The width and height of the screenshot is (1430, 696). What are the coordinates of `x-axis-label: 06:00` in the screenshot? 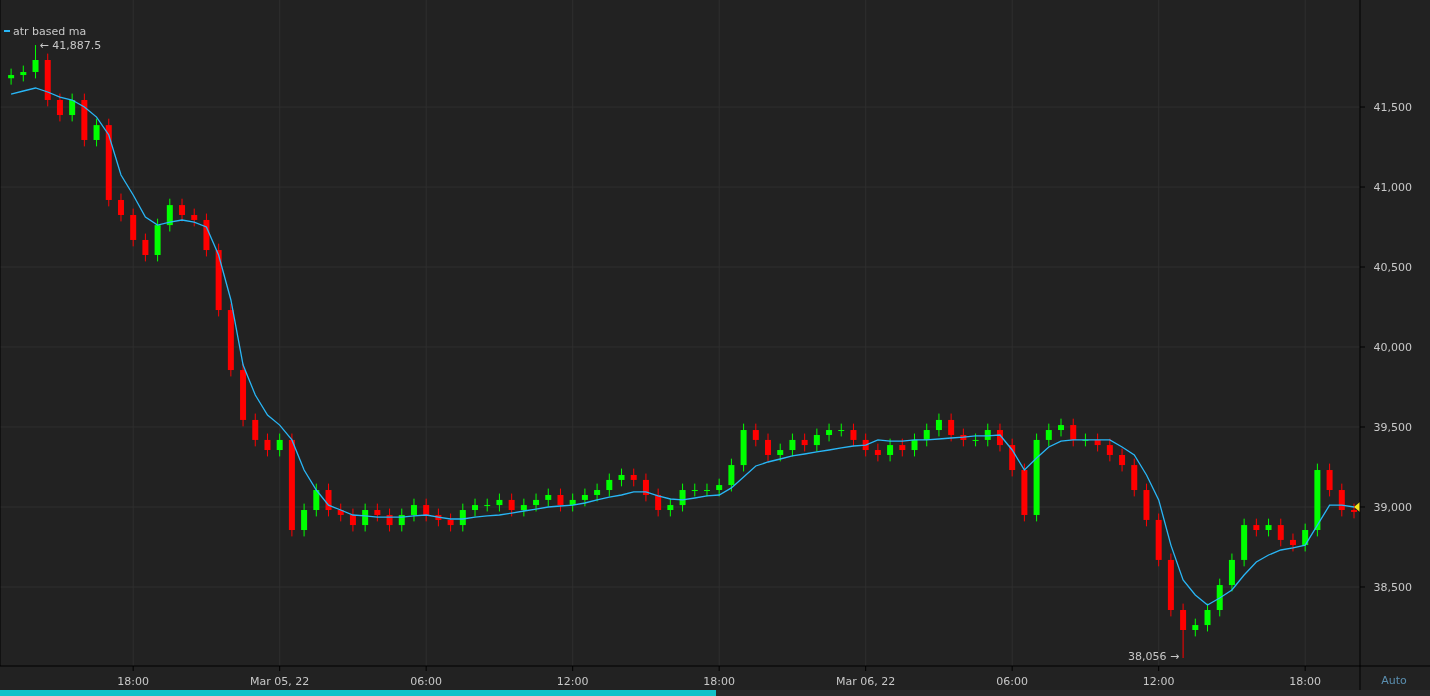 It's located at (1012, 681).